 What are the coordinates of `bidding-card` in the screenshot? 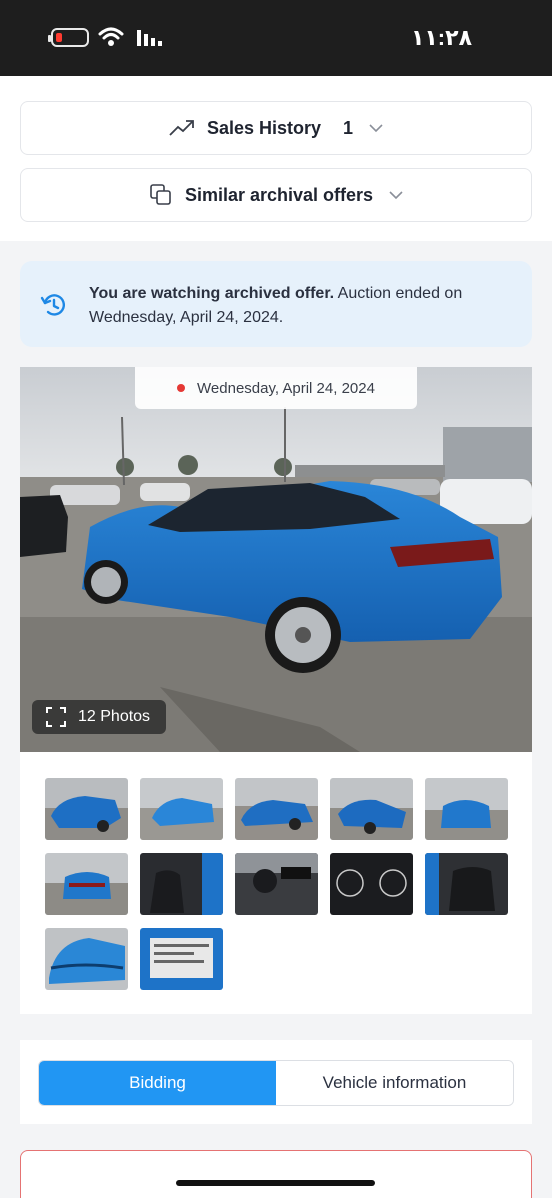 It's located at (276, 1174).